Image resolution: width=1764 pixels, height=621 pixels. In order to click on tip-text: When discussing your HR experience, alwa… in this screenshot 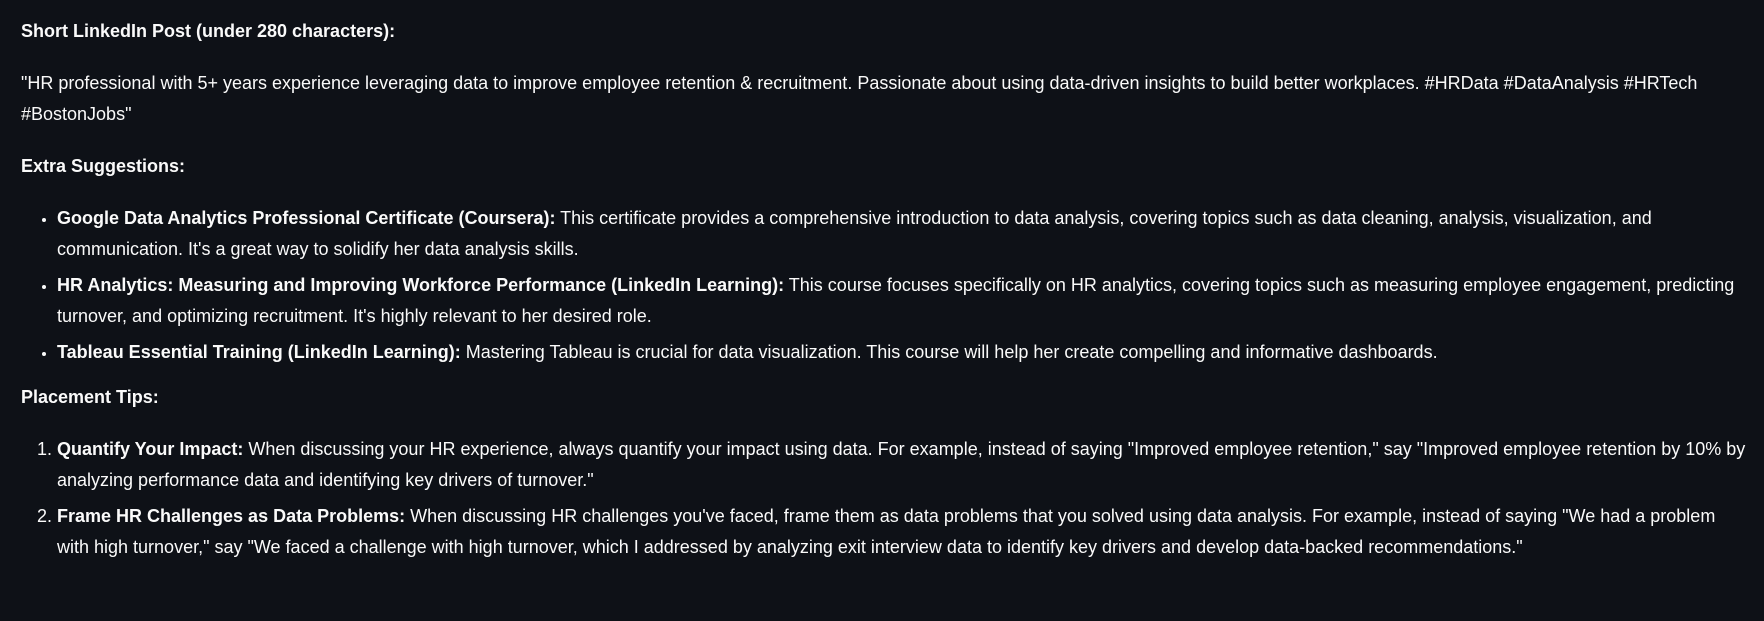, I will do `click(901, 464)`.